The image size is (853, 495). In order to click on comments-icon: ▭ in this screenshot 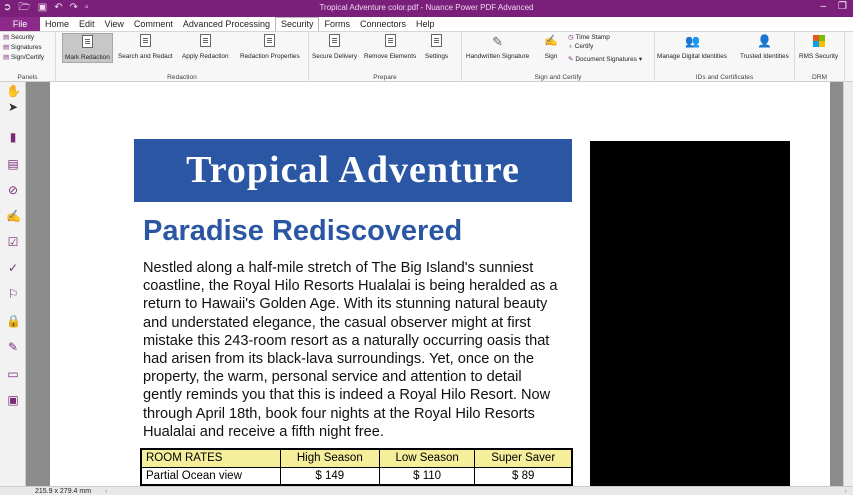, I will do `click(13, 374)`.